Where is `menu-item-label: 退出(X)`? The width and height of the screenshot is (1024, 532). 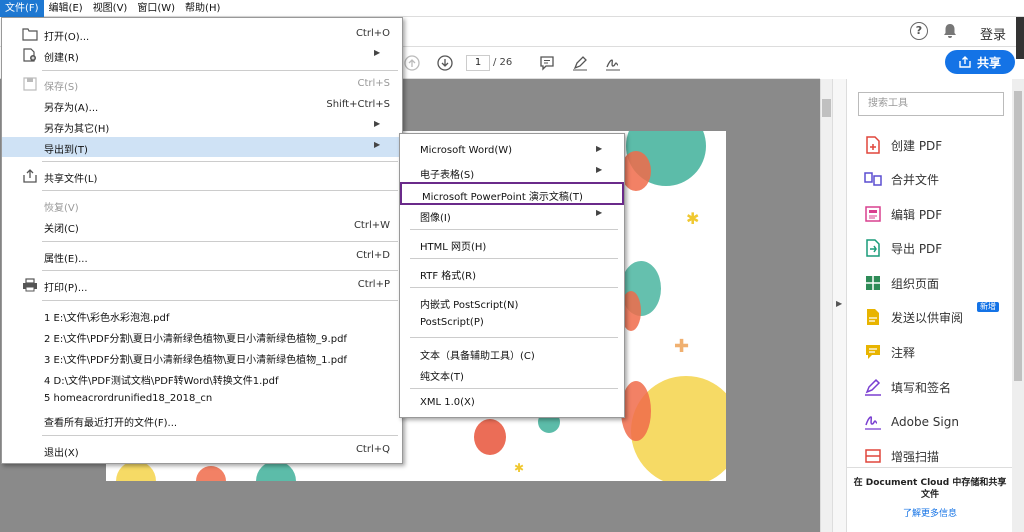 menu-item-label: 退出(X) is located at coordinates (61, 453).